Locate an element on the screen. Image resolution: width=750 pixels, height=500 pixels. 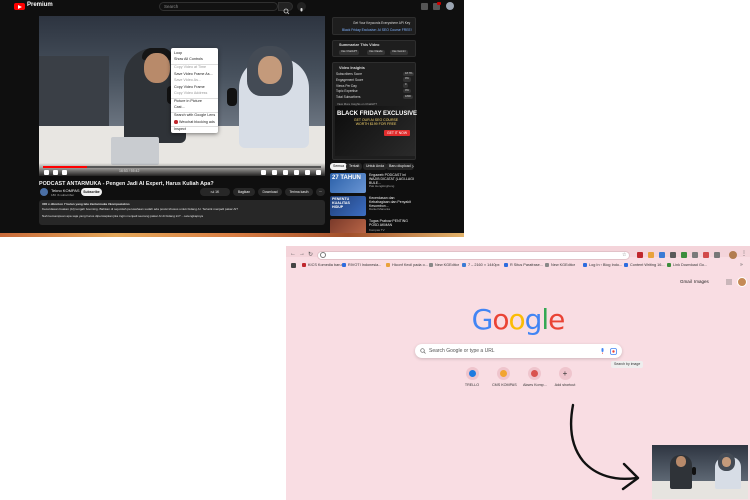
subscribe-button: Subscribe is located at coordinates (91, 192).